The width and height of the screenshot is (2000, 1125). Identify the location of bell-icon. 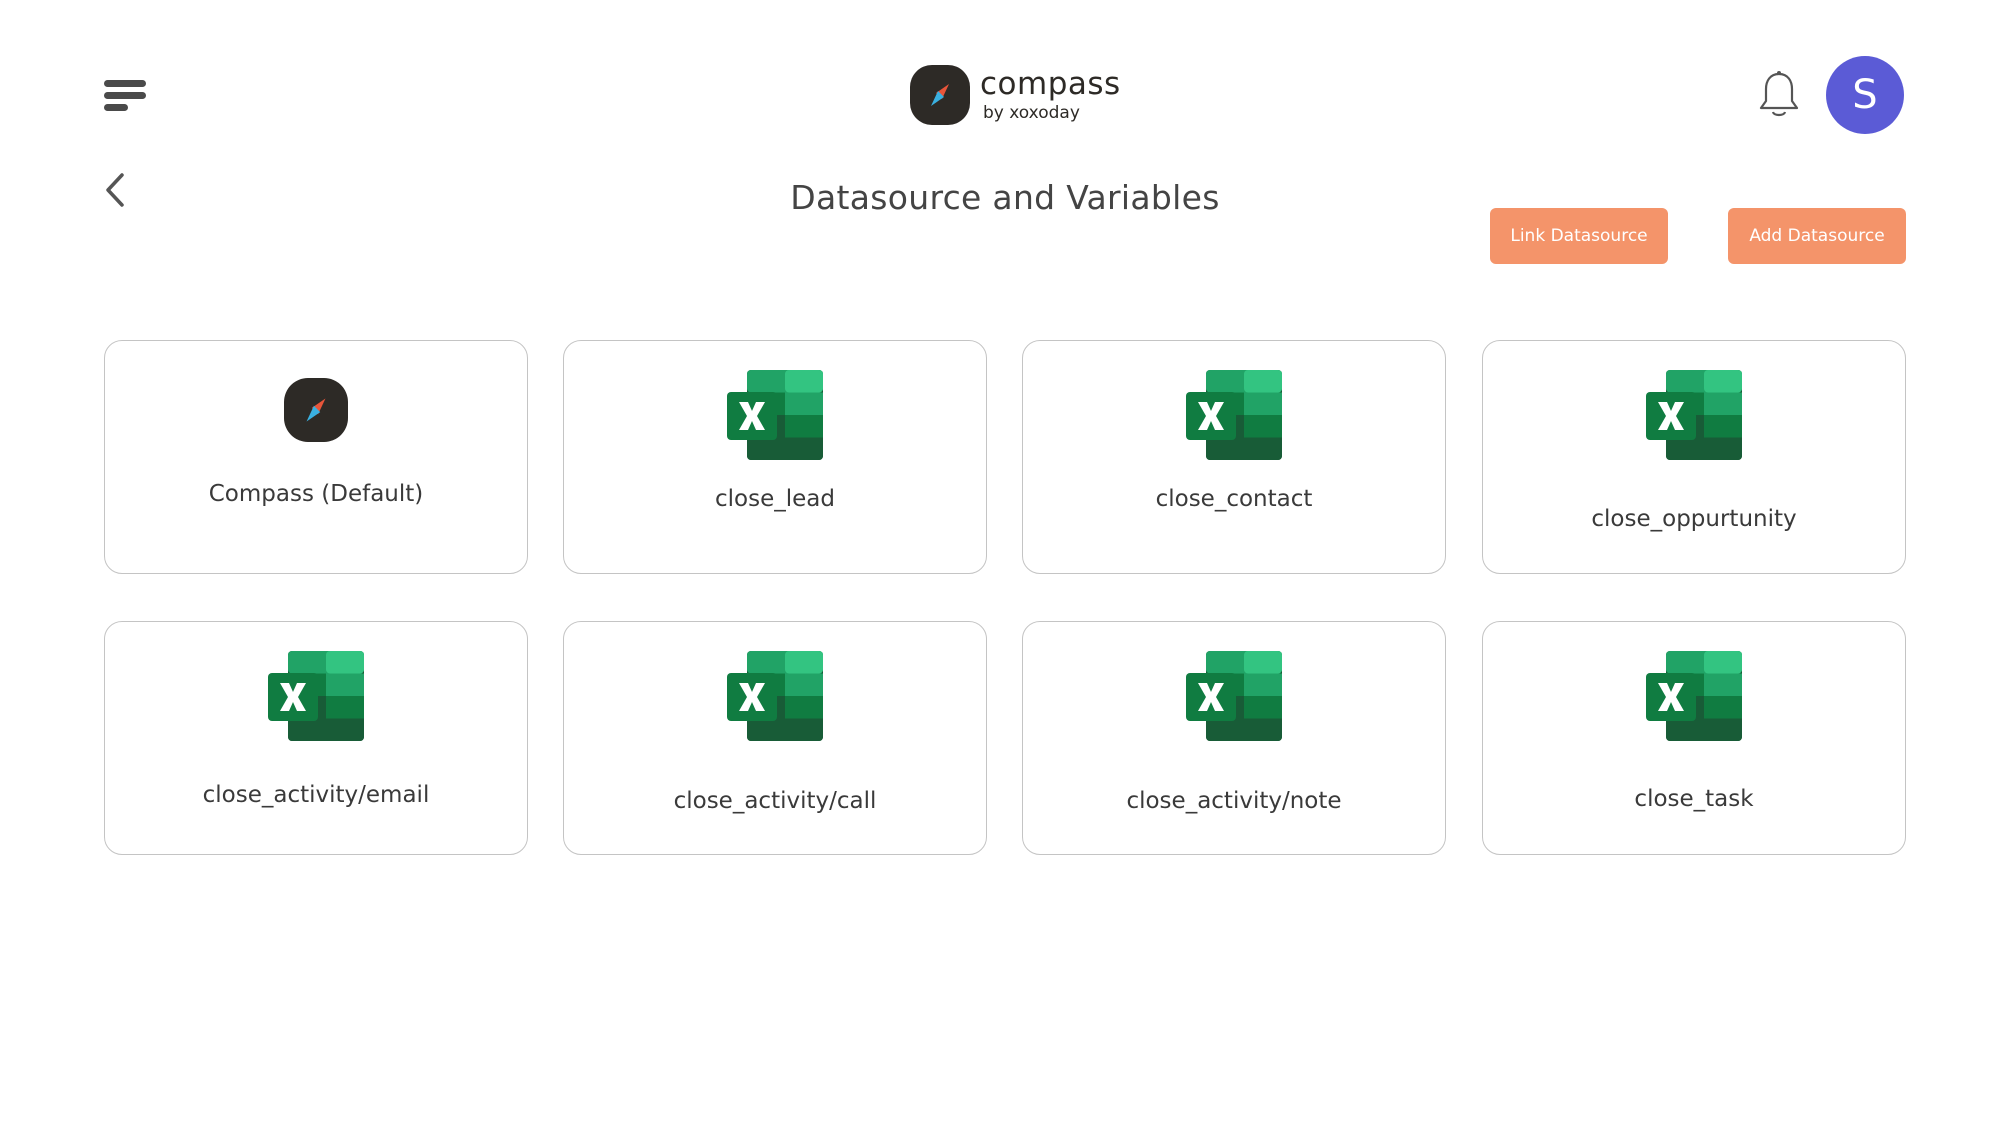
(1779, 95).